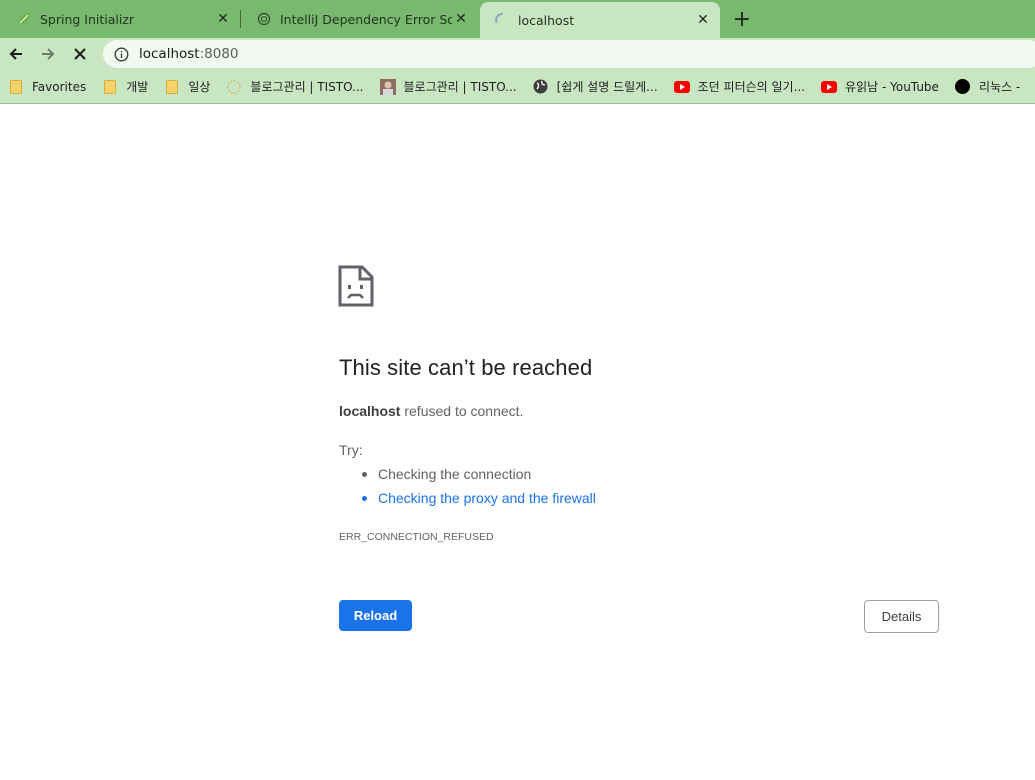  What do you see at coordinates (600, 20) in the screenshot?
I see `tab-localhost: localhost ✕` at bounding box center [600, 20].